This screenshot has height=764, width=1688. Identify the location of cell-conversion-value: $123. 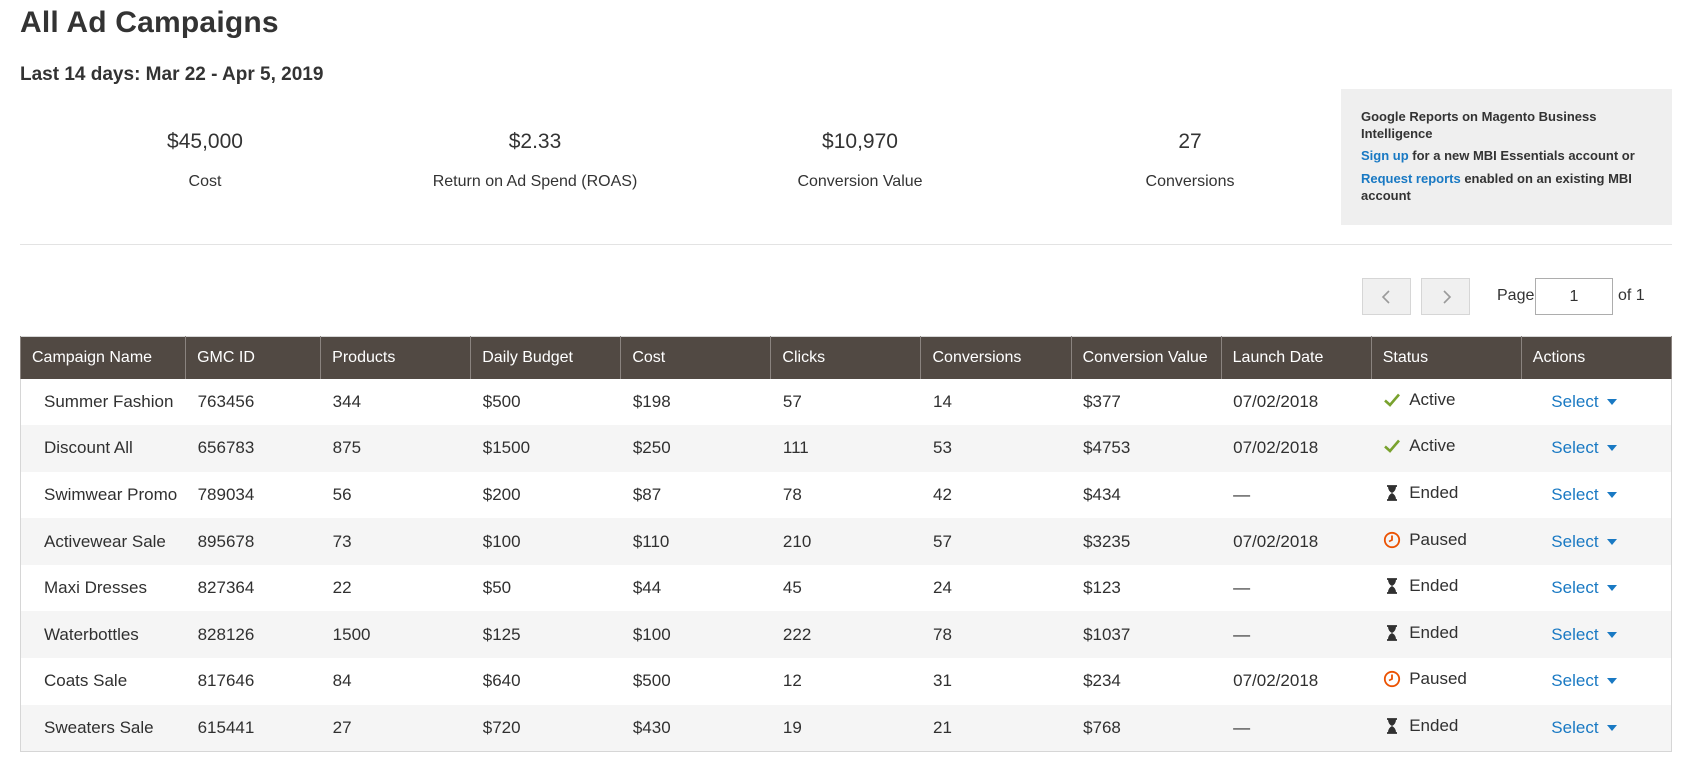
(1102, 588).